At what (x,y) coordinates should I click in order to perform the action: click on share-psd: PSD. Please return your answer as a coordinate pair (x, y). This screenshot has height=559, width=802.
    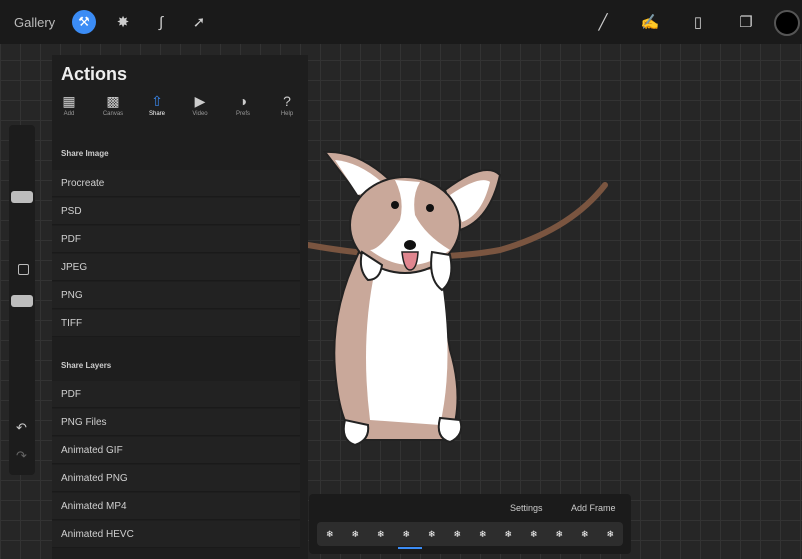
    Looking at the image, I should click on (176, 211).